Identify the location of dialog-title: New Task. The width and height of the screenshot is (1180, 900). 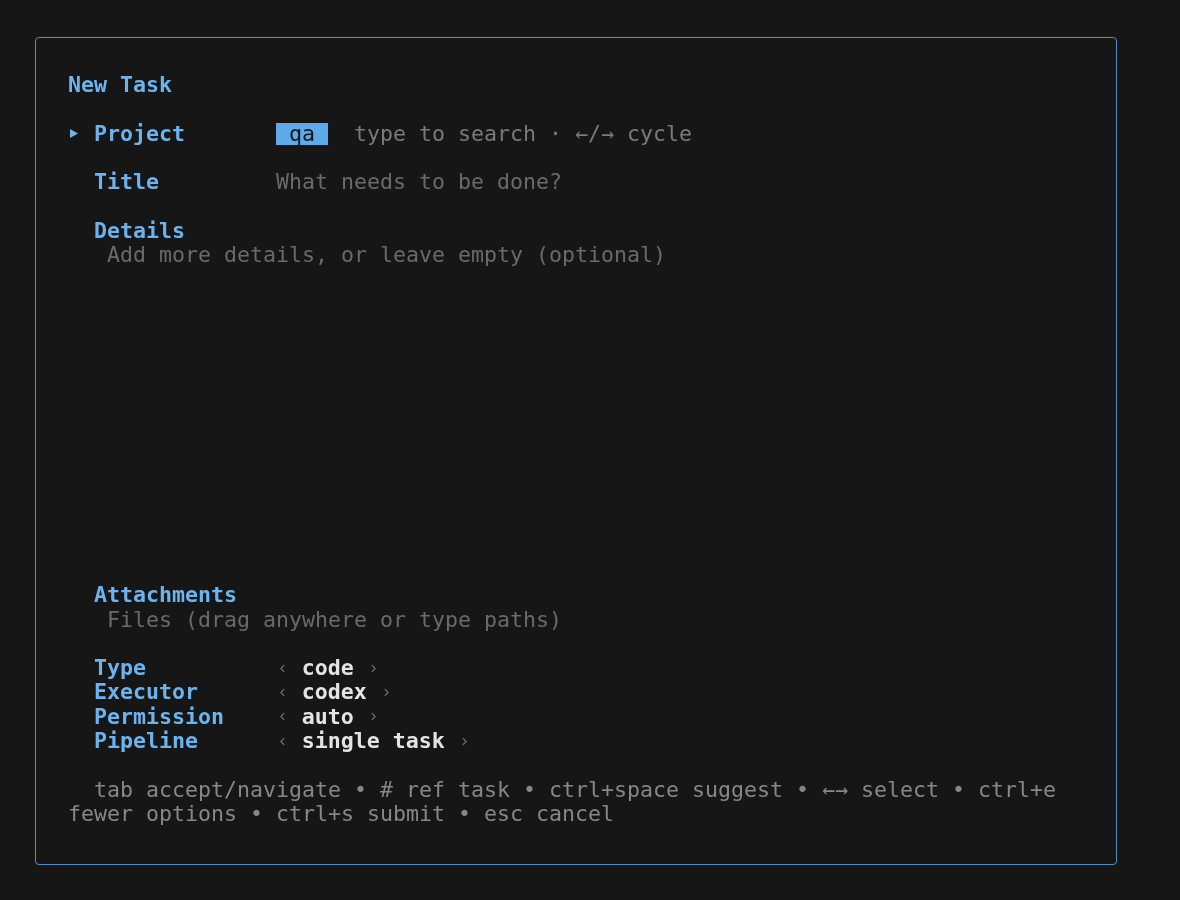
(120, 85).